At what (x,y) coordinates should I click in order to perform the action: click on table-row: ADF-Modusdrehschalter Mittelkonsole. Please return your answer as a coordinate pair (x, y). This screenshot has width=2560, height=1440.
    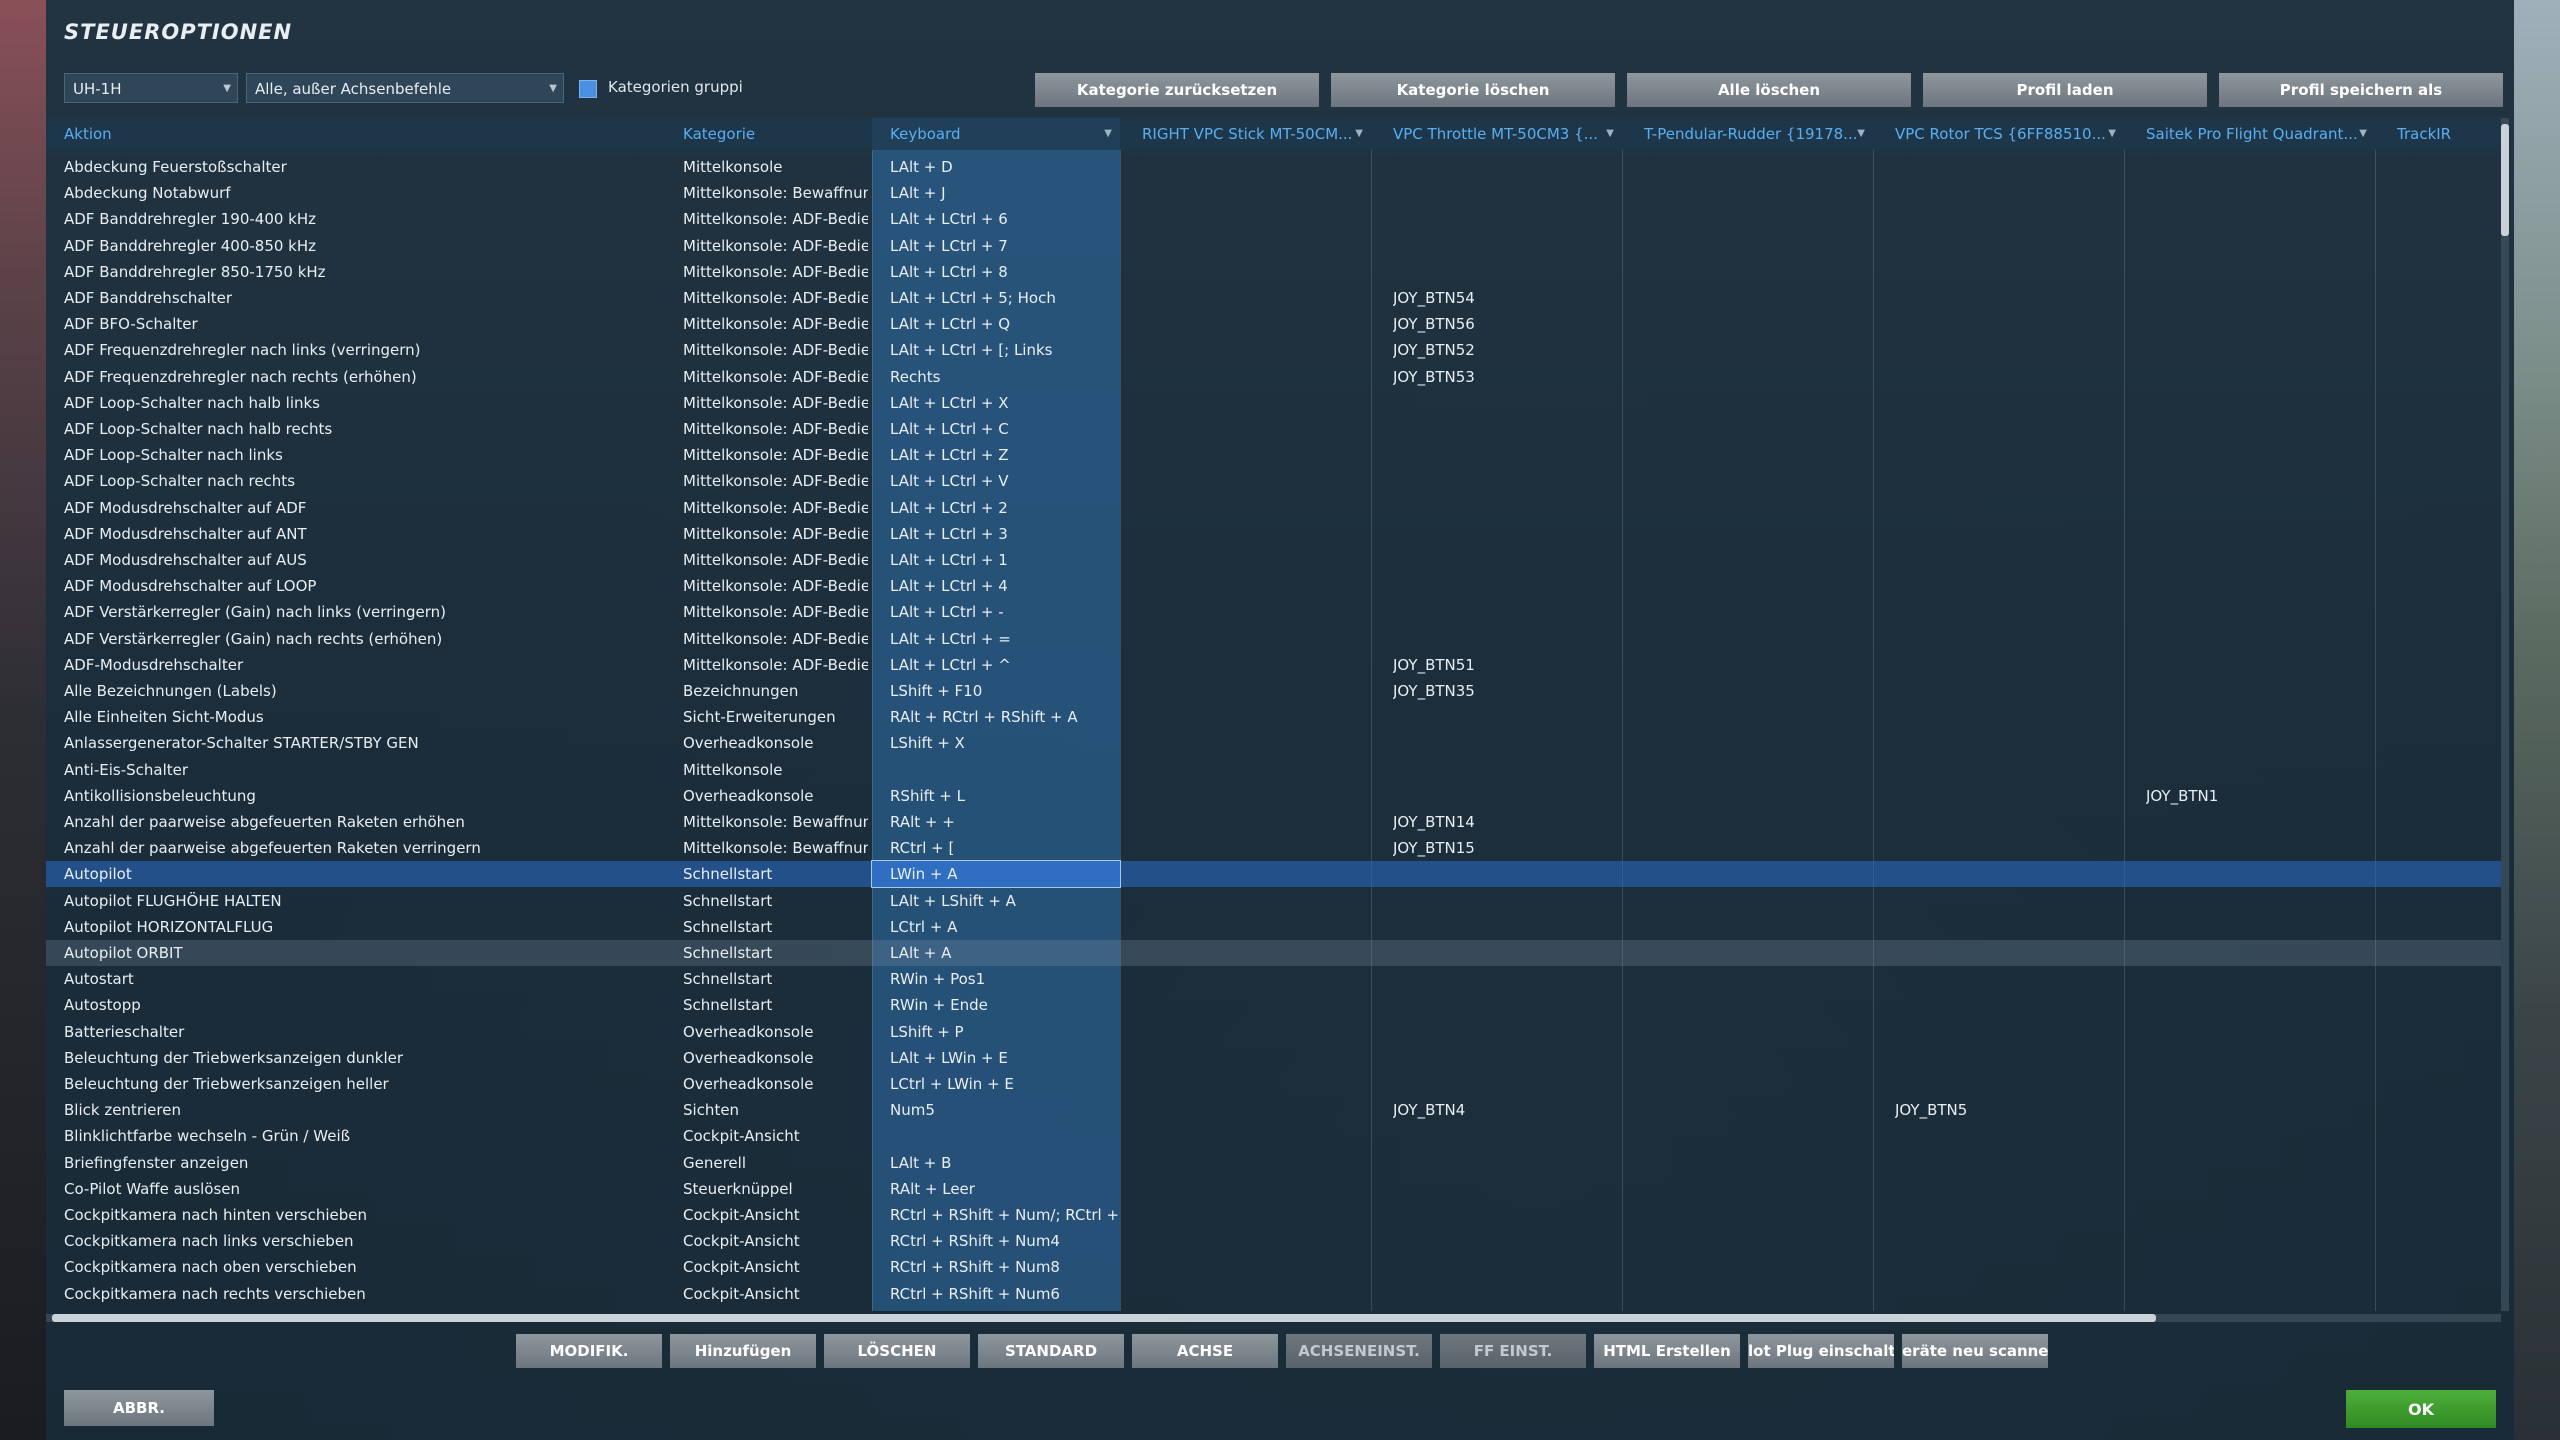
    Looking at the image, I should click on (1273, 665).